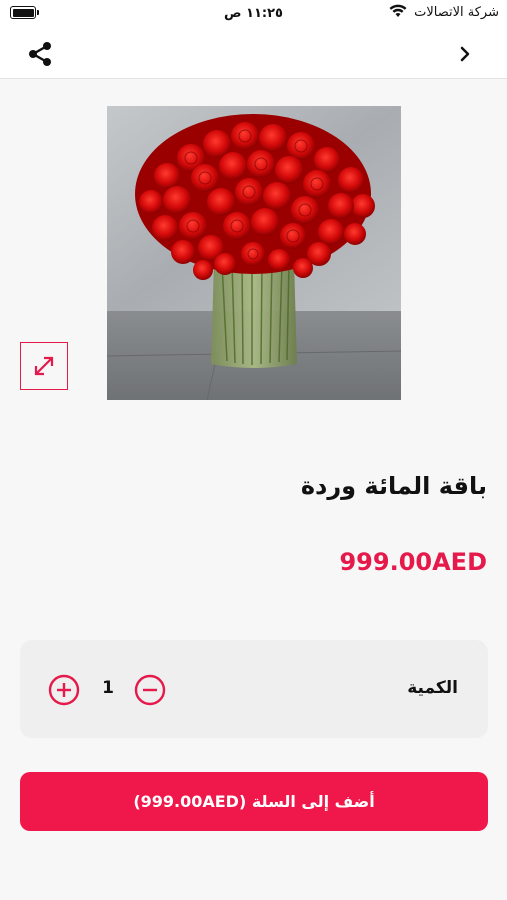 This screenshot has height=900, width=507. Describe the element at coordinates (64, 690) in the screenshot. I see `plus-circle-icon` at that location.